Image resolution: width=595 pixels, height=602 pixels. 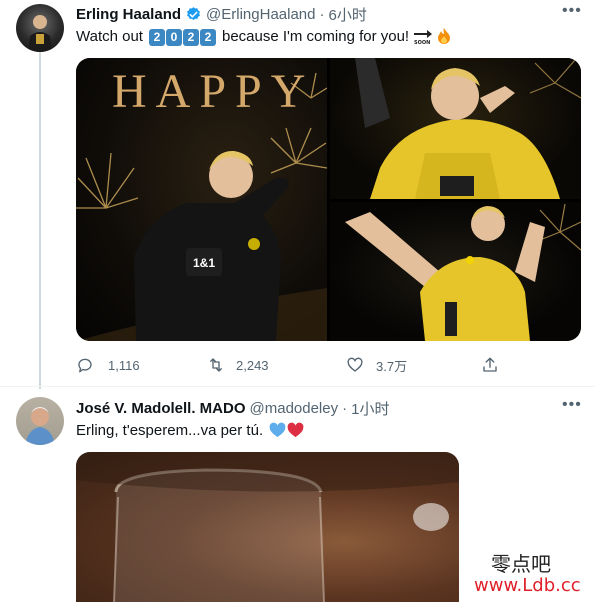 I want to click on like-button: 3.7万, so click(x=376, y=365).